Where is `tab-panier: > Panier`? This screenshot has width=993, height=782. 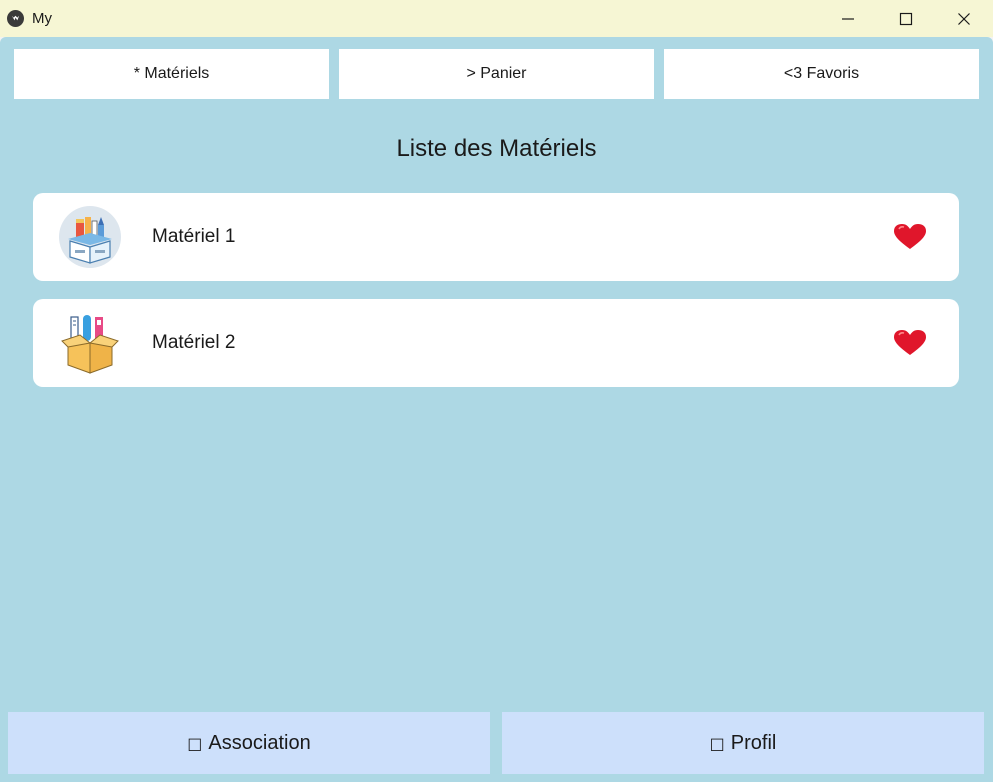 tab-panier: > Panier is located at coordinates (496, 74).